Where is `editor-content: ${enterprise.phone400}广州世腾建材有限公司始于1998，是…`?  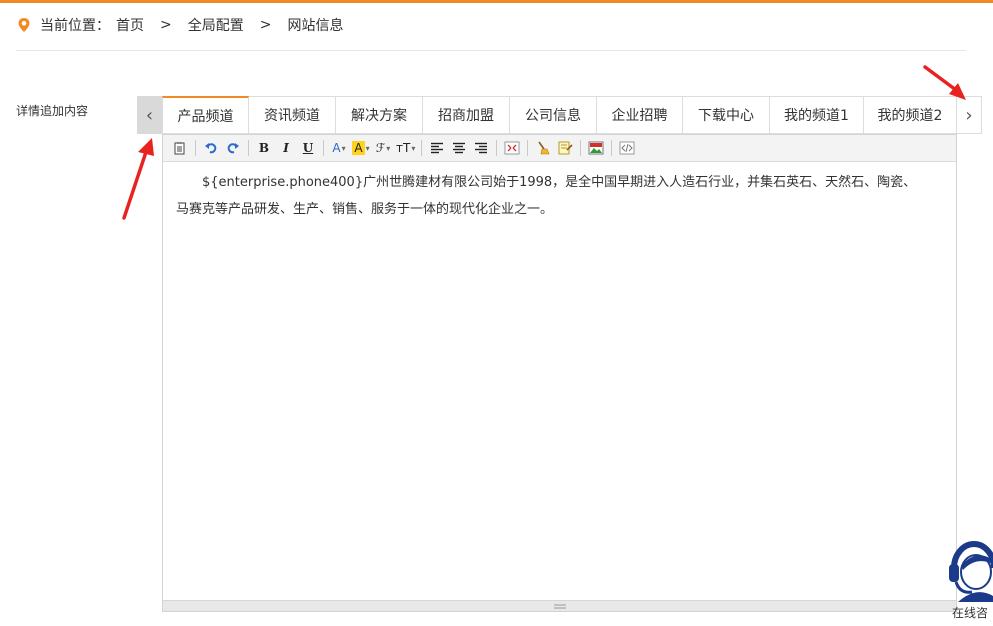
editor-content: ${enterprise.phone400}广州世腾建材有限公司始于1998，是… is located at coordinates (551, 196).